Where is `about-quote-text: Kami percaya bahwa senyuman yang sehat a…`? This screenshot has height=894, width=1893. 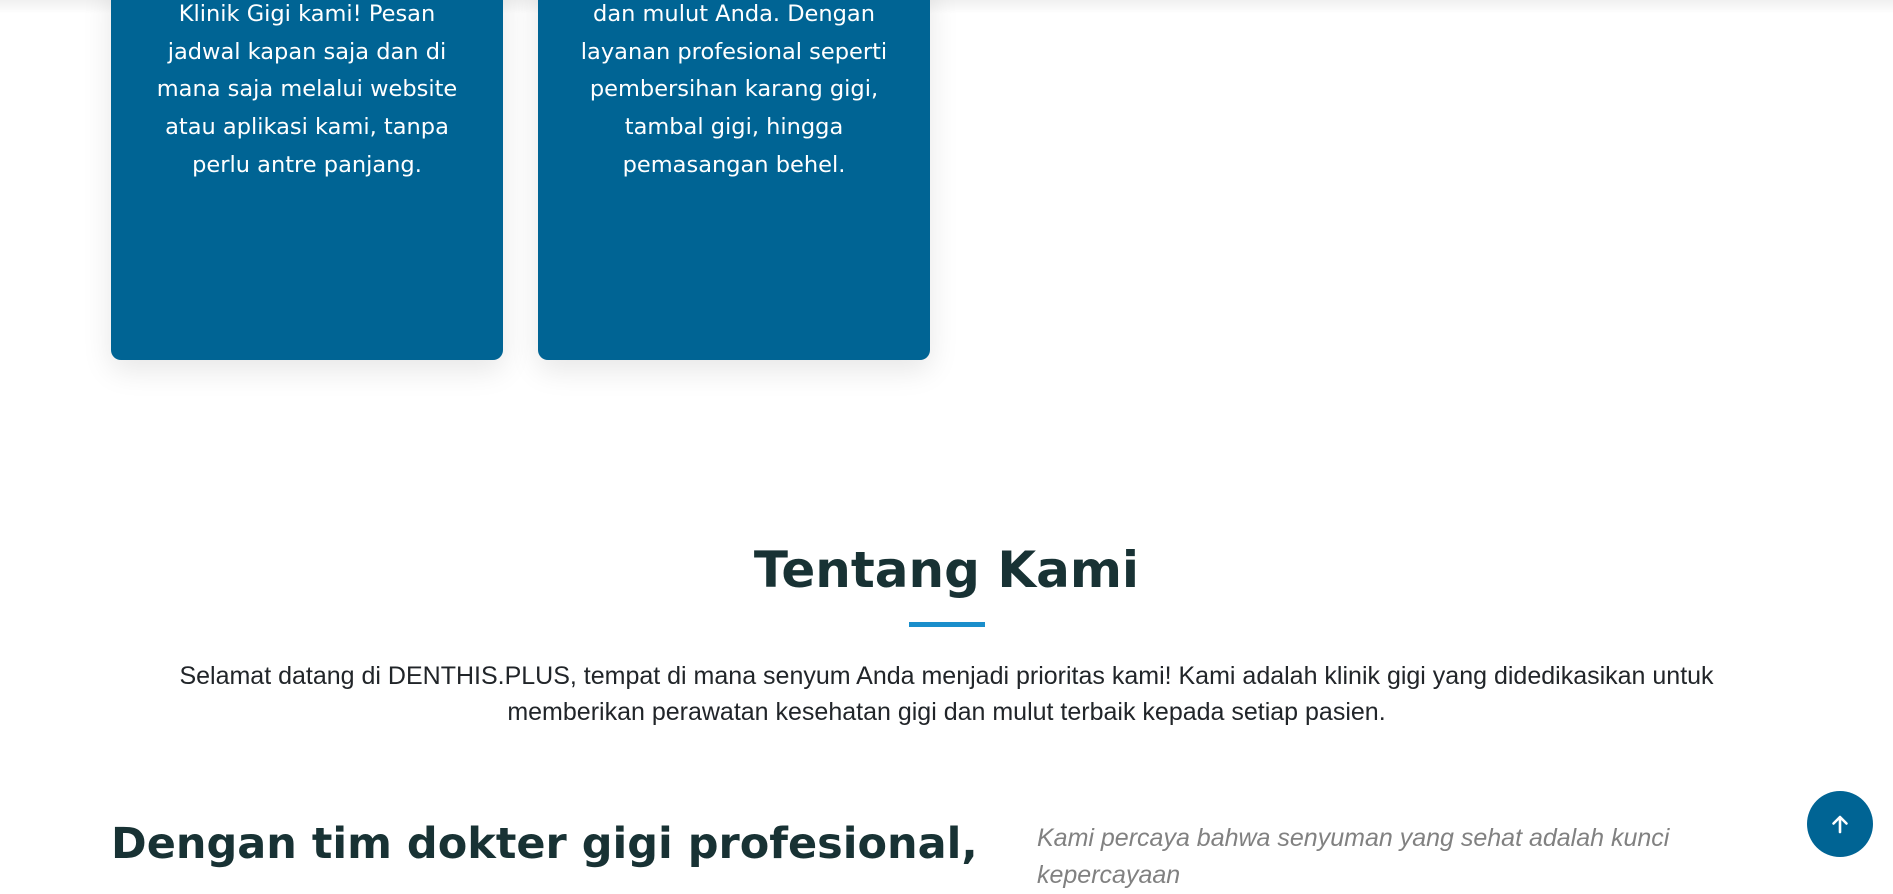 about-quote-text: Kami percaya bahwa senyuman yang sehat a… is located at coordinates (1353, 856).